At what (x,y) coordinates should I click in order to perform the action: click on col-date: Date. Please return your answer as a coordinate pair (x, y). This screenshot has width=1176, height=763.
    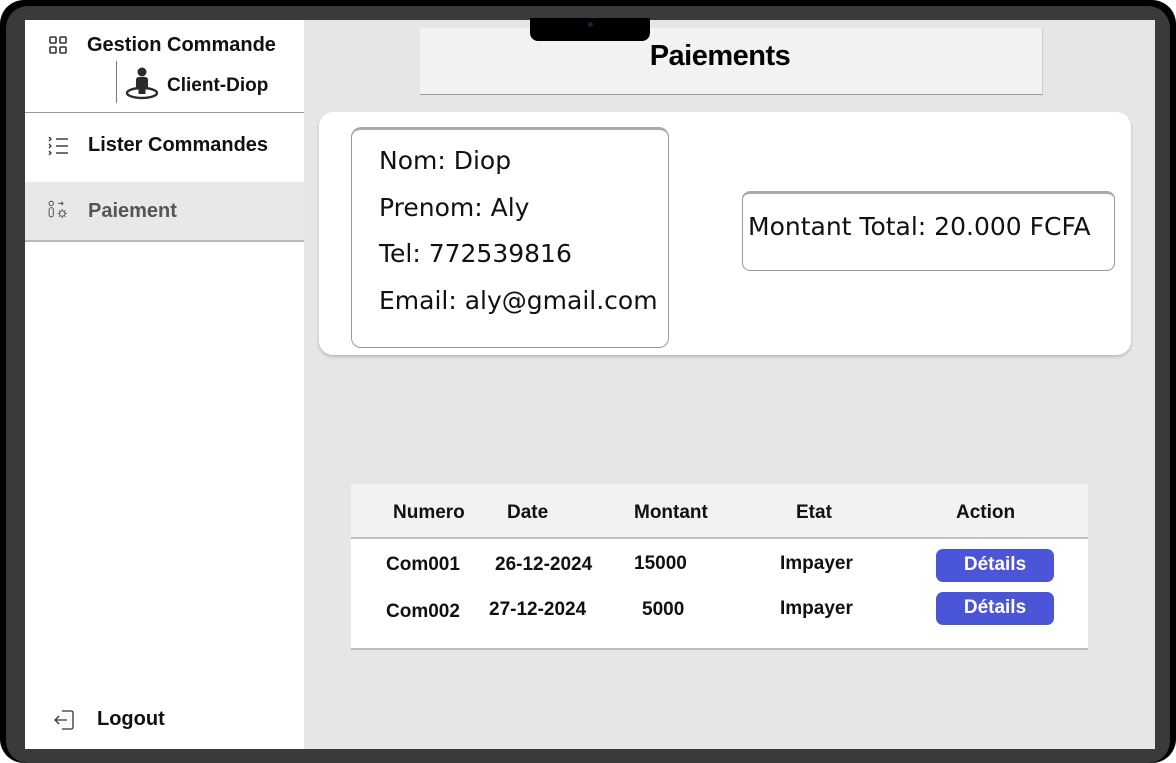
    Looking at the image, I should click on (528, 512).